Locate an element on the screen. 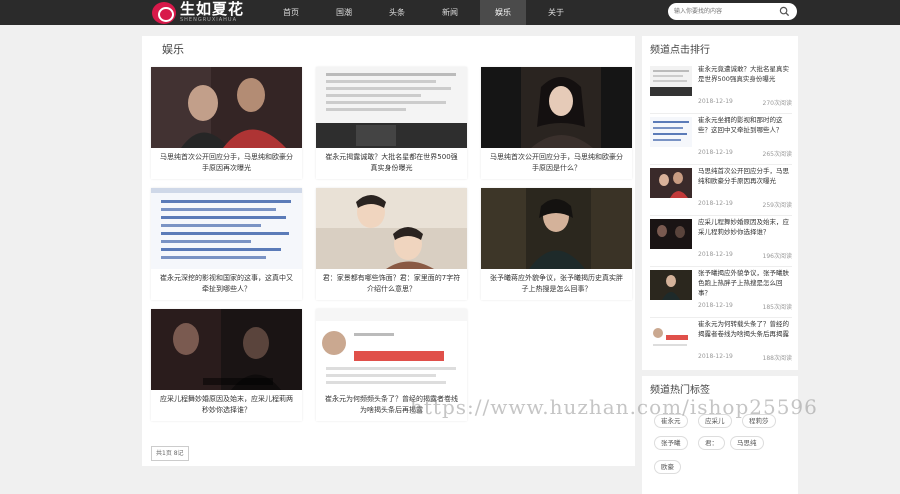  pagination-info: 共1页 8记 is located at coordinates (170, 453).